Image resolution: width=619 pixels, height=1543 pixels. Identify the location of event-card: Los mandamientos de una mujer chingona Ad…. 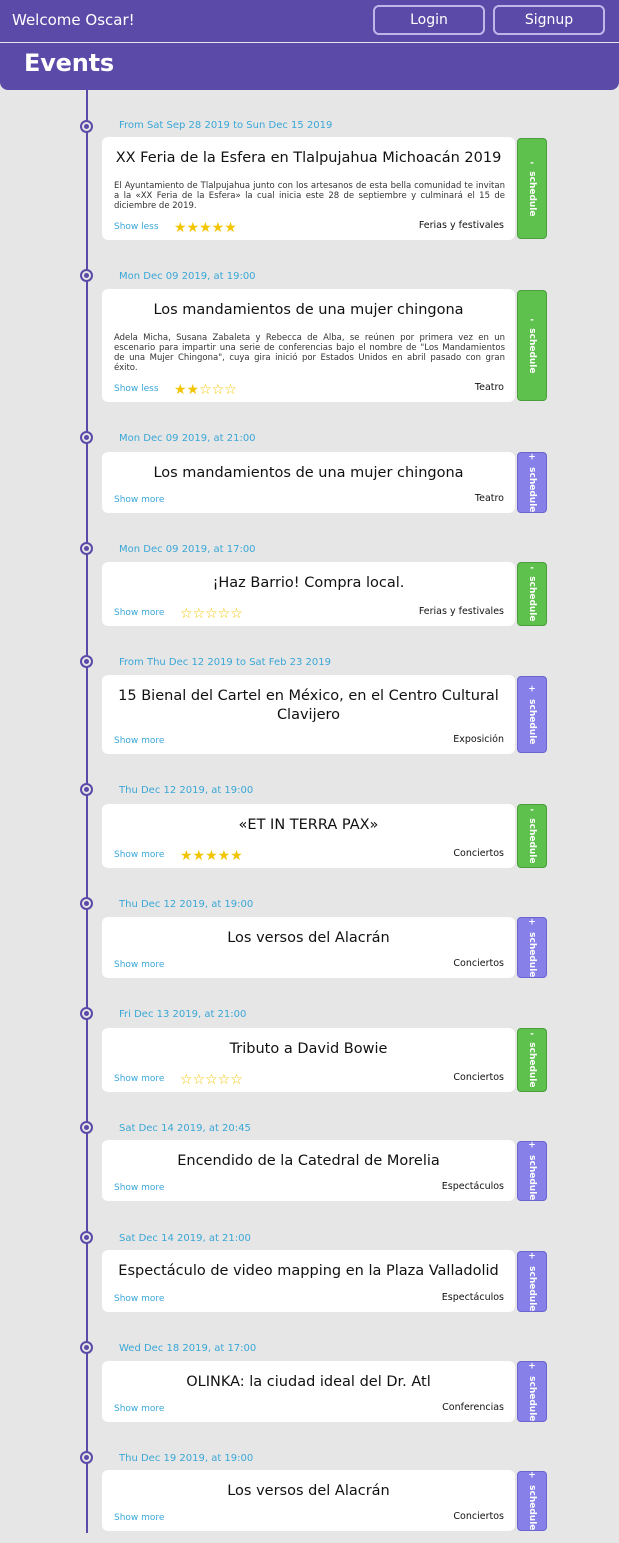
(308, 345).